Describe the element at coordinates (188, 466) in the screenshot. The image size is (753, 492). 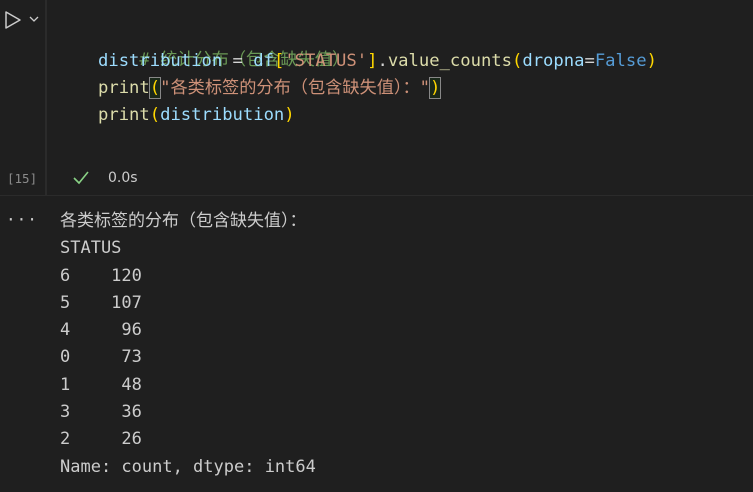
I see `output-line: Name: count, dtype: int64` at that location.